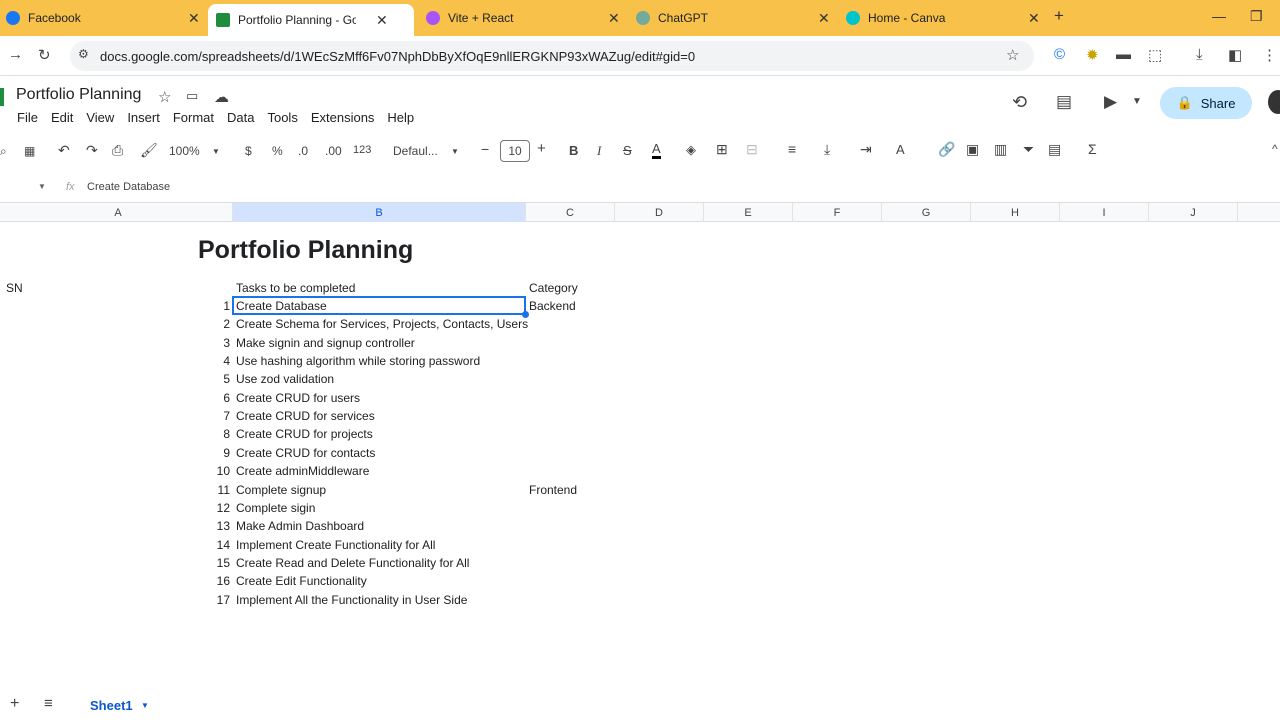 This screenshot has height=720, width=1280. What do you see at coordinates (219, 343) in the screenshot?
I see `row-number-cell: 3` at bounding box center [219, 343].